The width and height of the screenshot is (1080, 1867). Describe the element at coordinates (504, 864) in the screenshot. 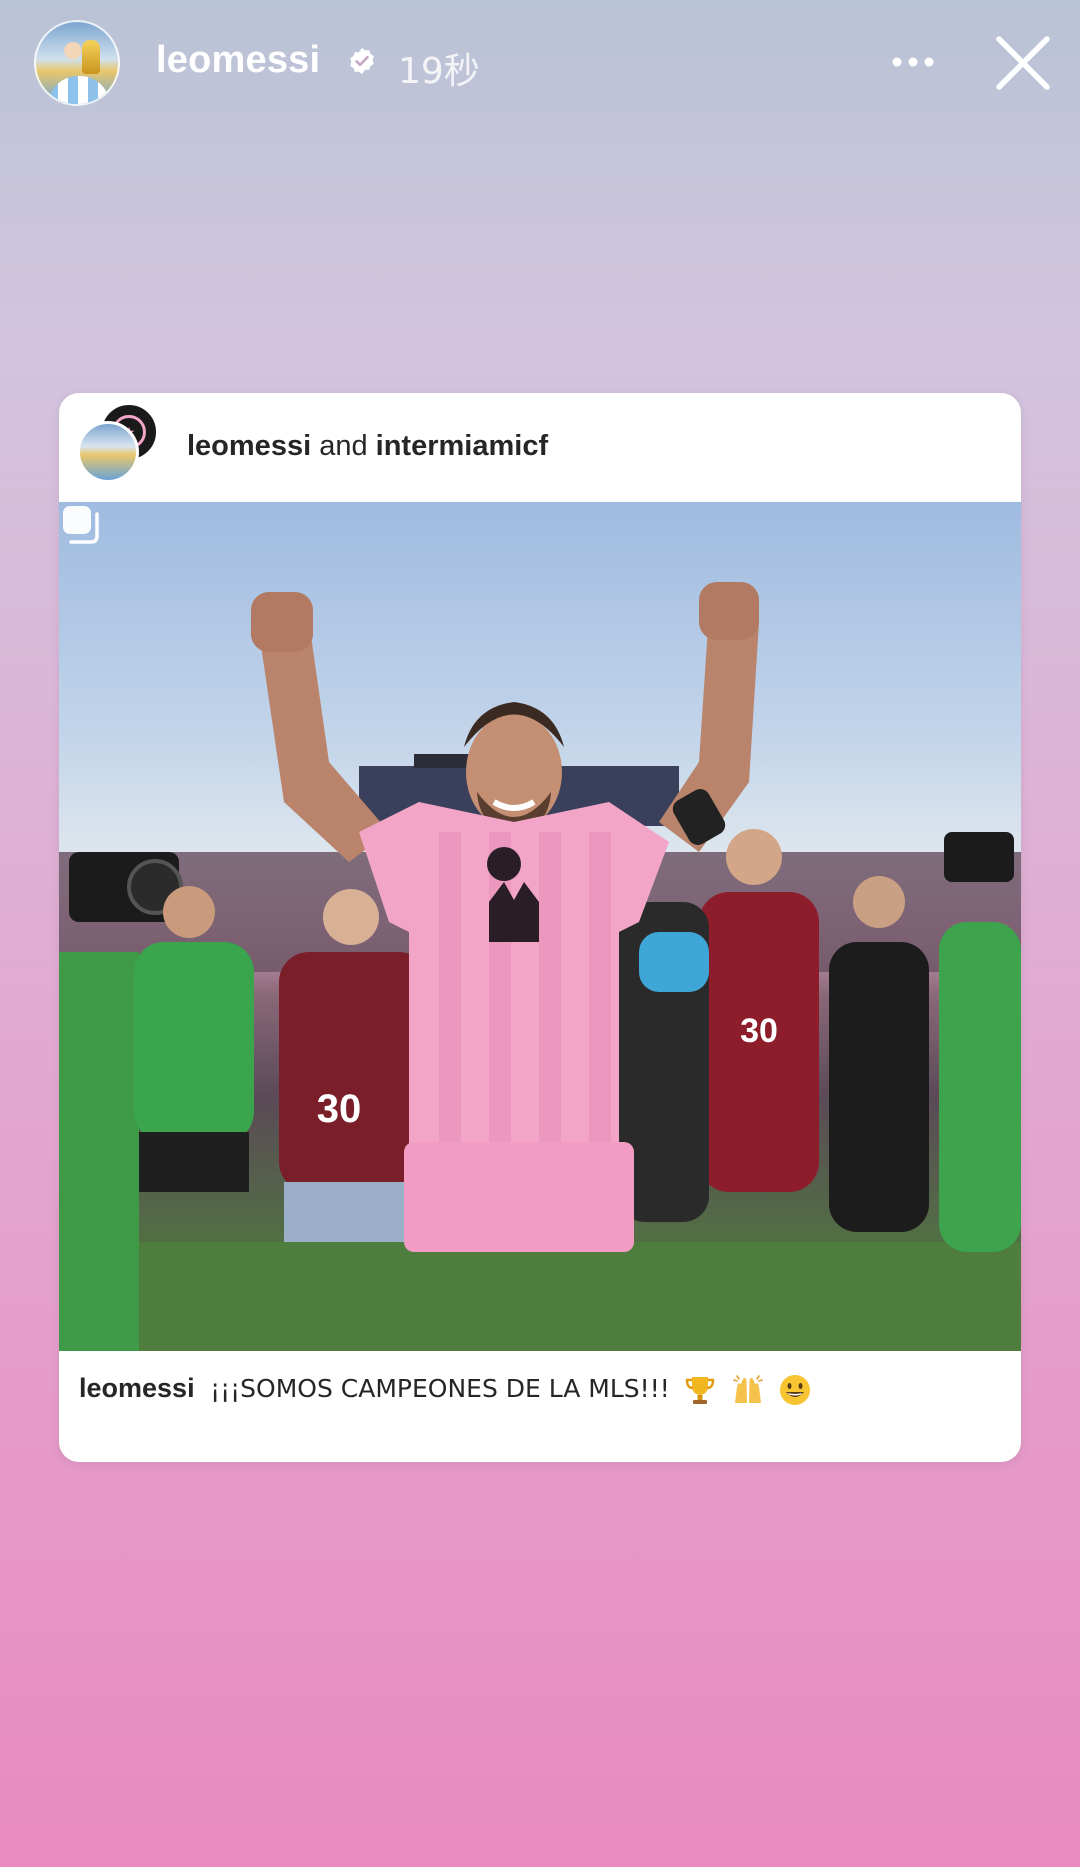

I see `club-badge` at that location.